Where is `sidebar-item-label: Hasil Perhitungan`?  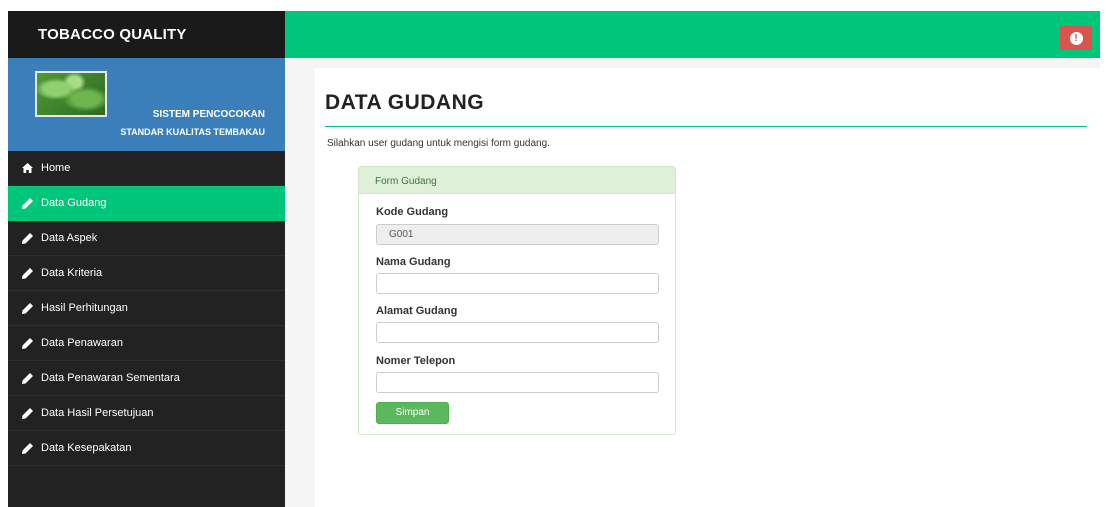
sidebar-item-label: Hasil Perhitungan is located at coordinates (84, 308).